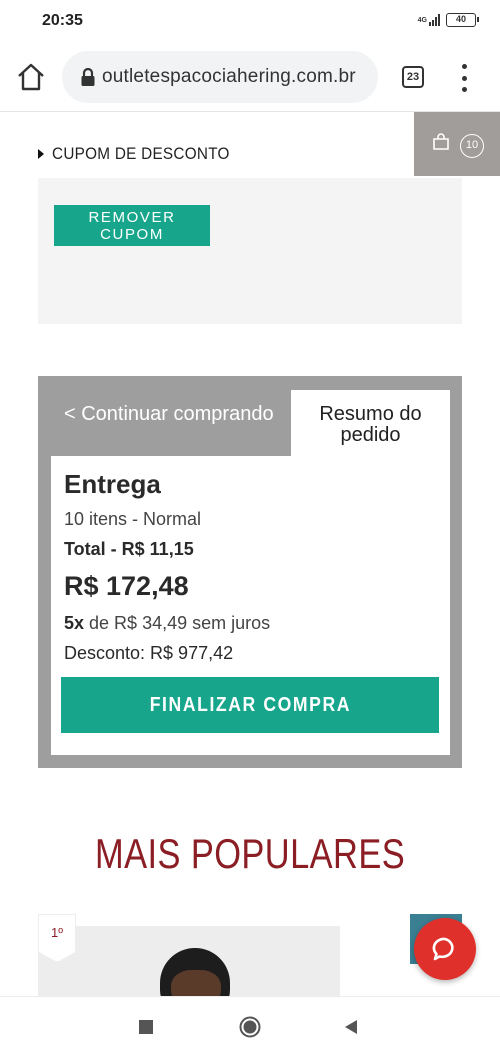 The width and height of the screenshot is (500, 1056). I want to click on product-image-face, so click(196, 984).